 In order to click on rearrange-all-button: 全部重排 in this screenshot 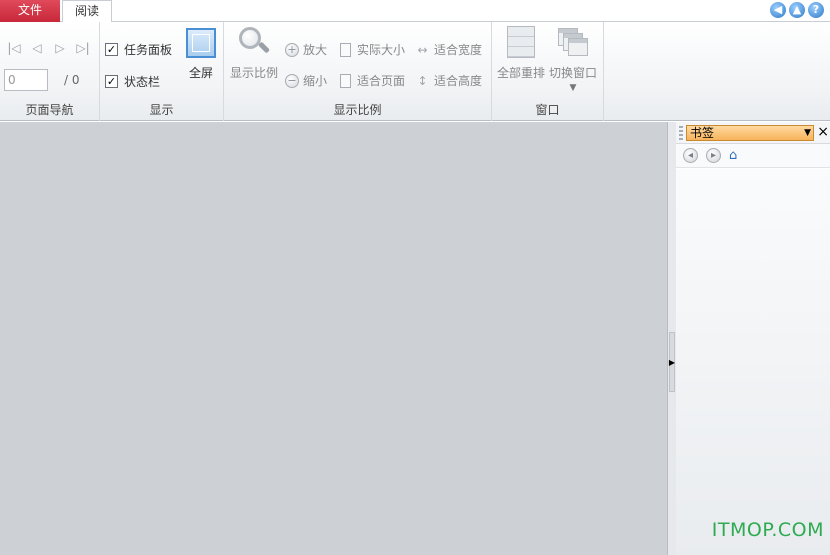, I will do `click(521, 53)`.